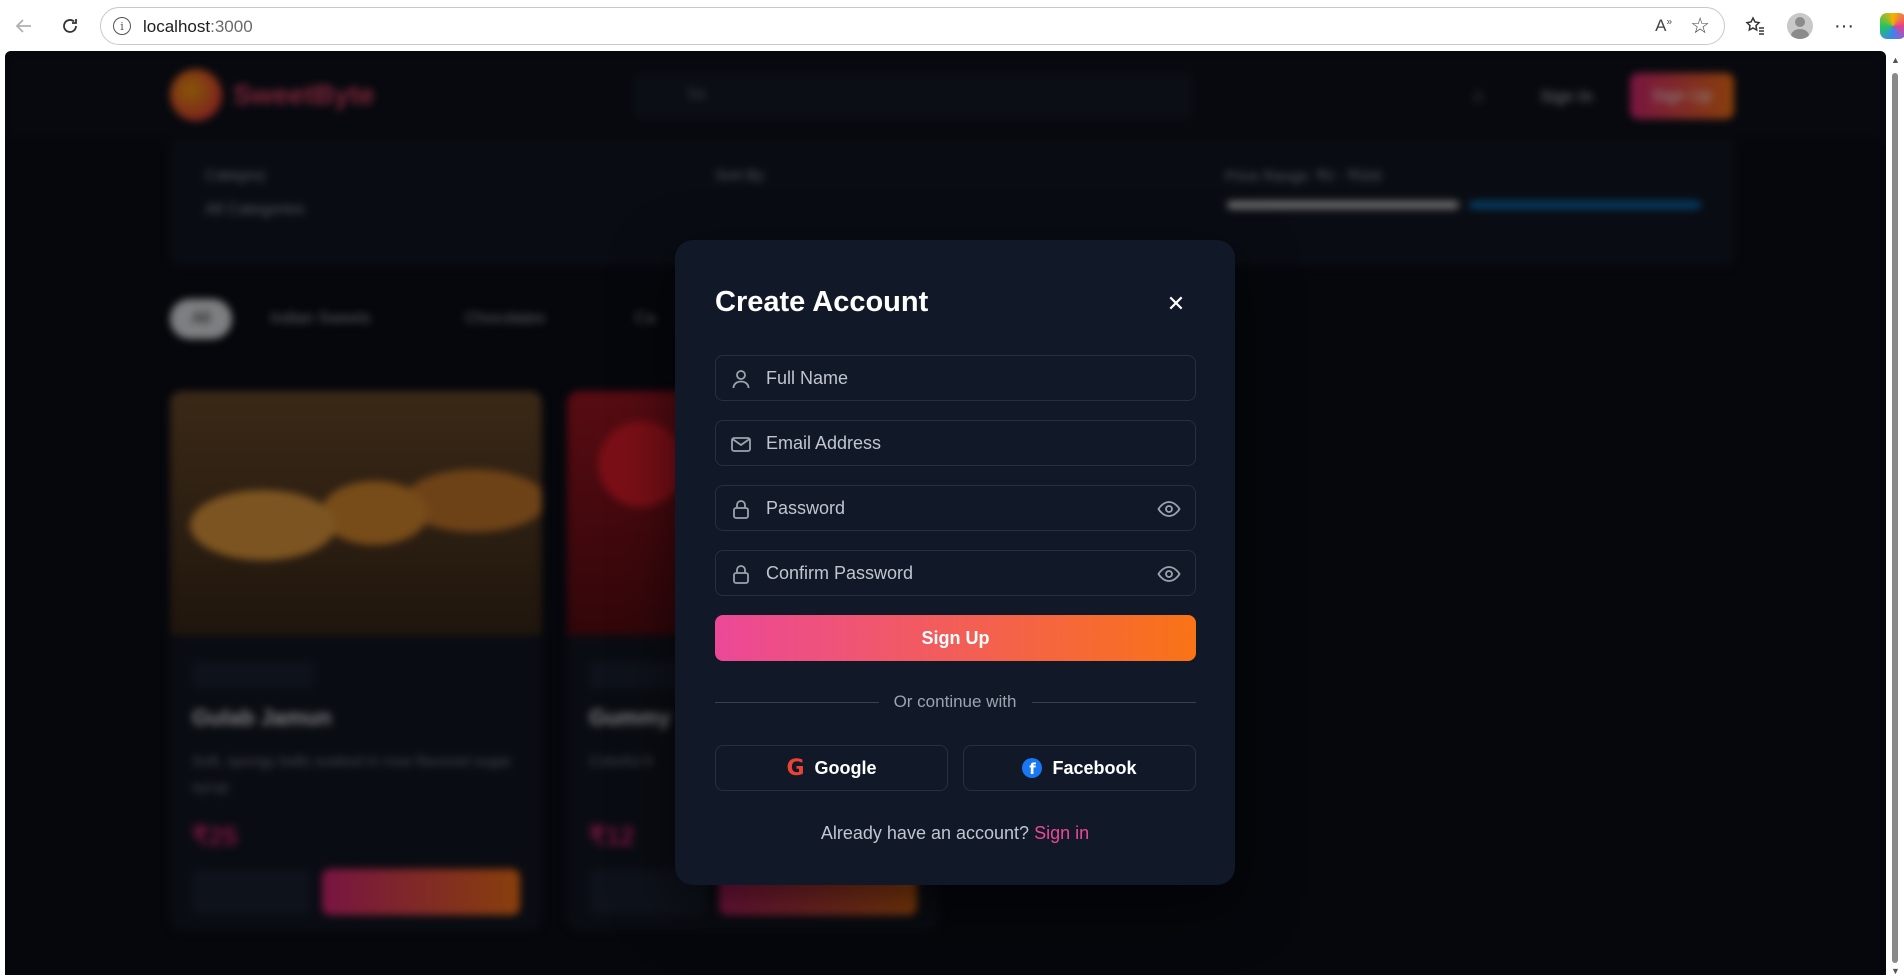 The image size is (1904, 978). I want to click on read-aloud-icon: A», so click(1663, 26).